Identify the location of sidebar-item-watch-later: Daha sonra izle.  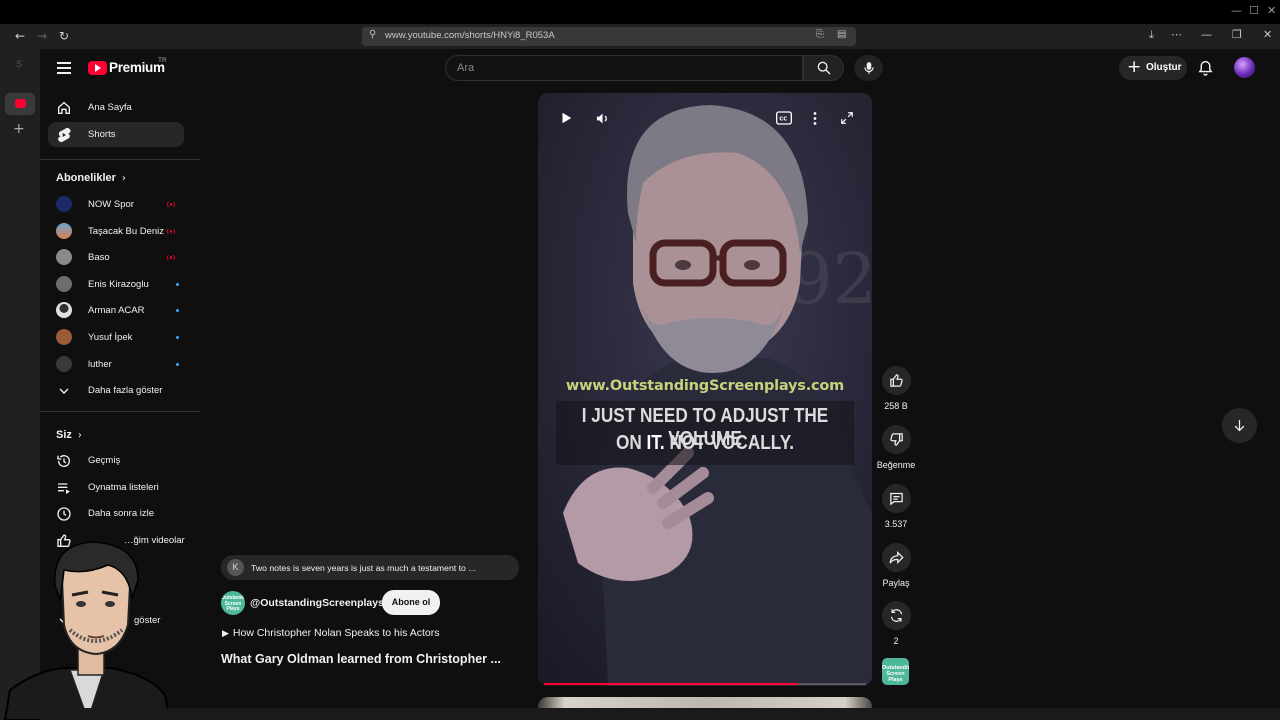
(116, 513).